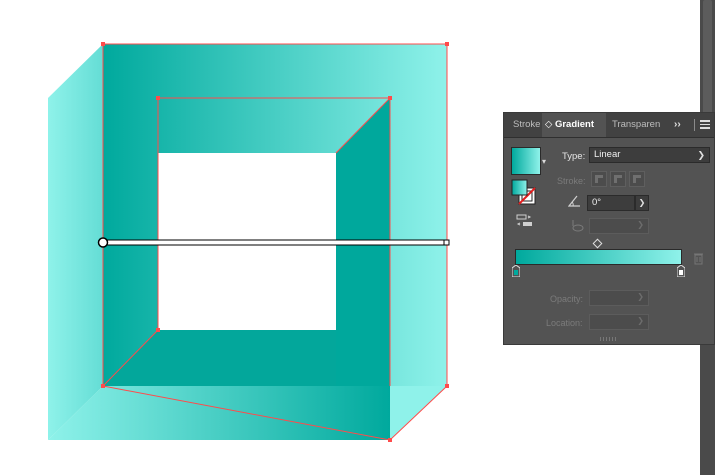  What do you see at coordinates (694, 125) in the screenshot?
I see `tab-divider` at bounding box center [694, 125].